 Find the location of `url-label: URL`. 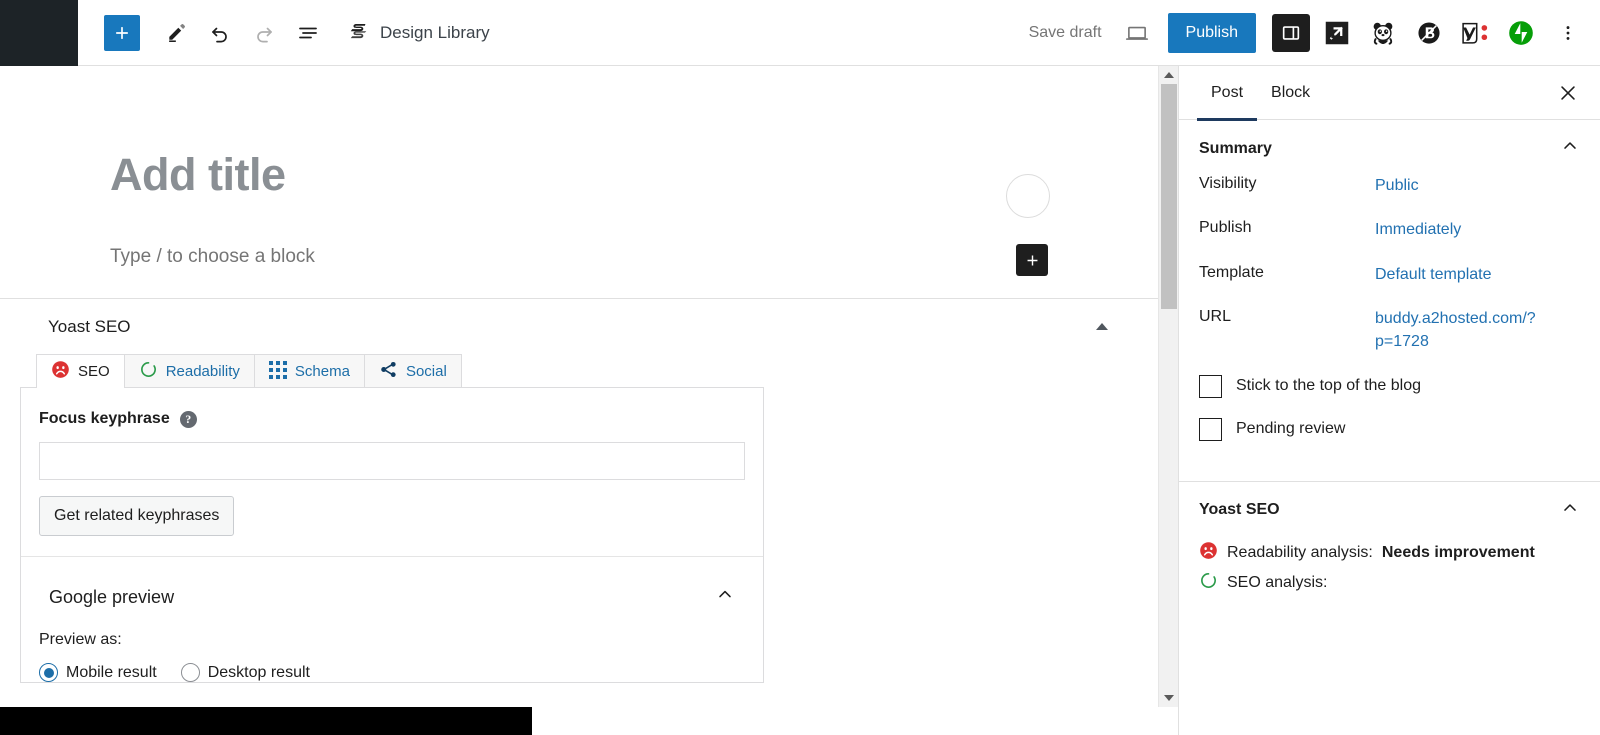

url-label: URL is located at coordinates (1215, 317).